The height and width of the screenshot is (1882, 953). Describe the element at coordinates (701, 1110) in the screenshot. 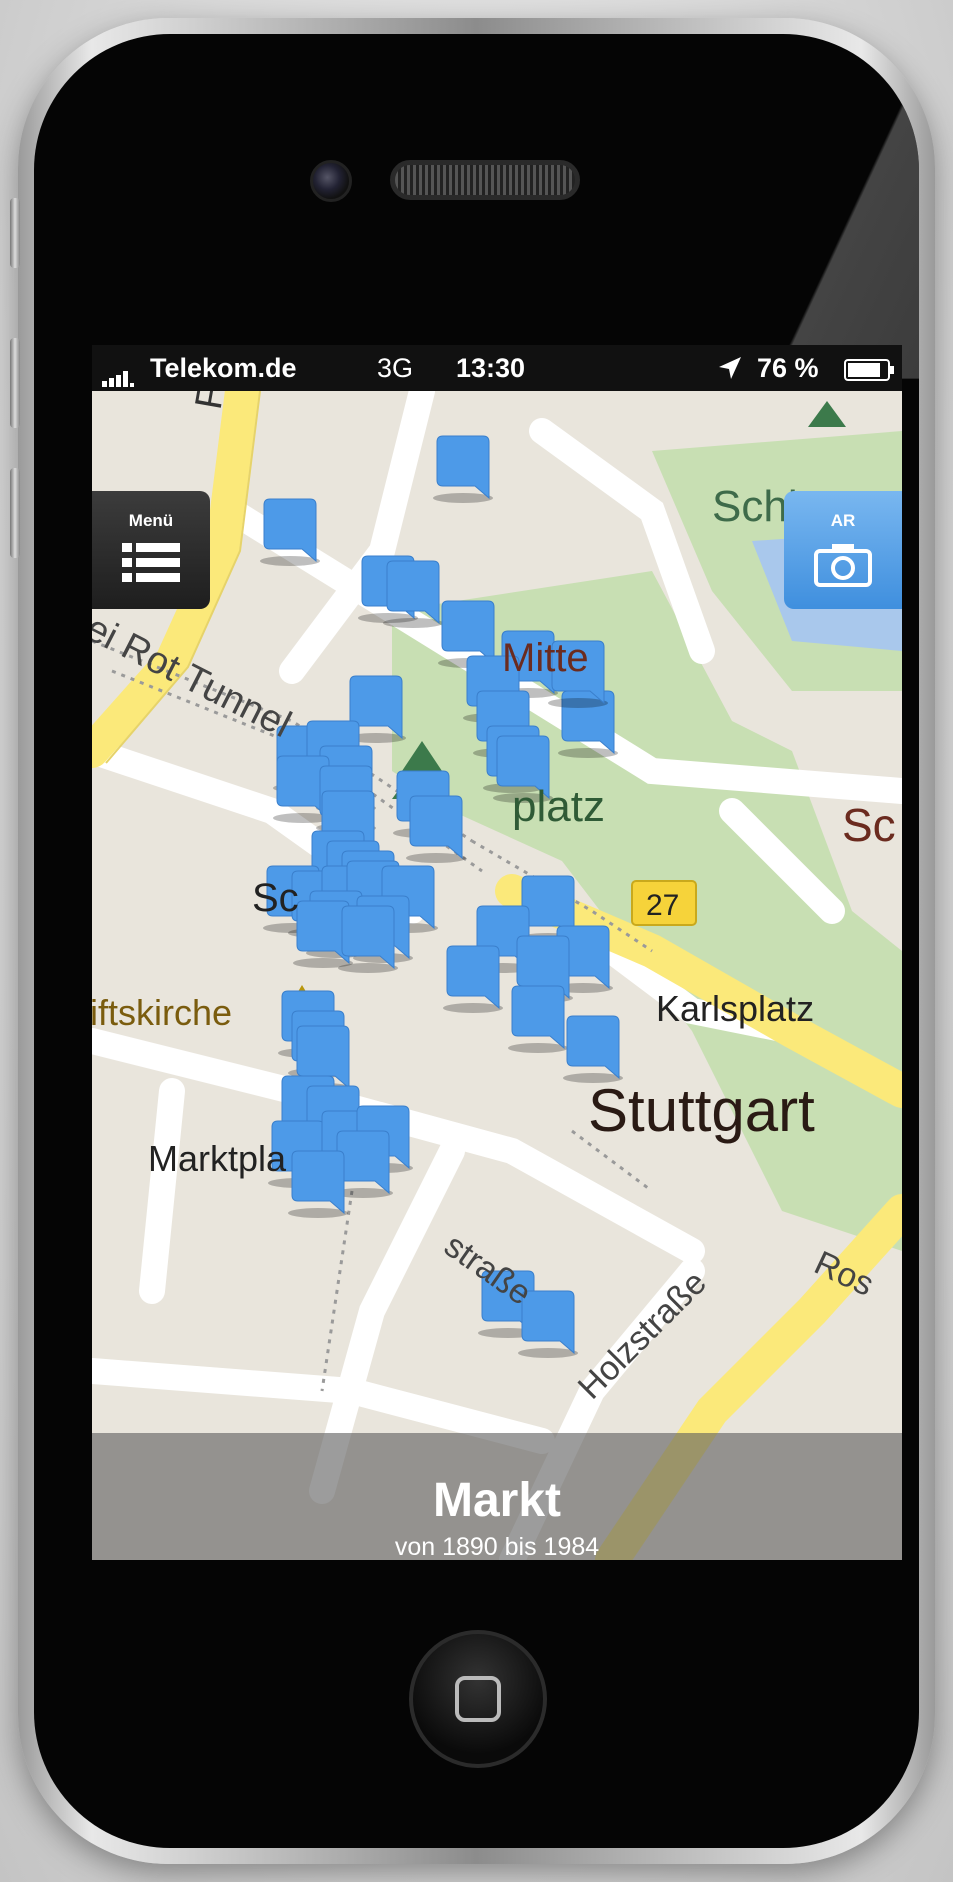

I see `map-label-city: Stuttgart` at that location.